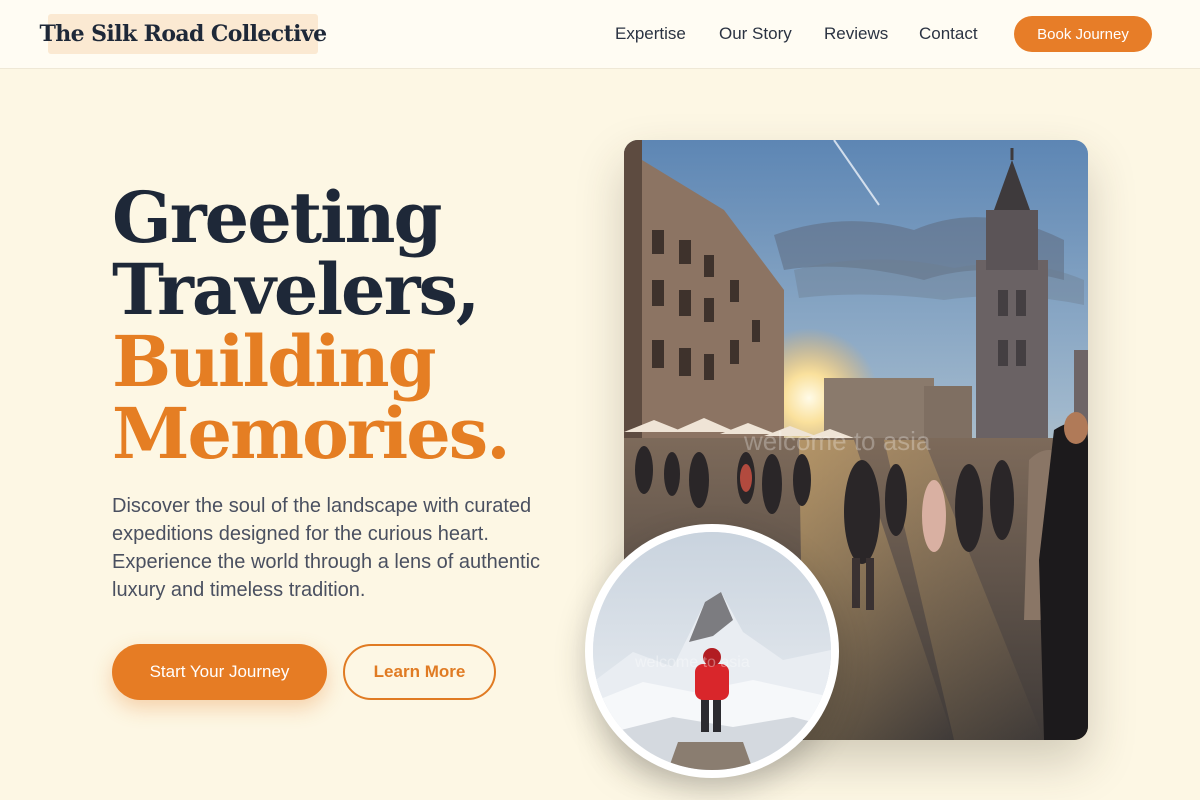 This screenshot has height=800, width=1200. I want to click on headline-line-4: Memories., so click(311, 433).